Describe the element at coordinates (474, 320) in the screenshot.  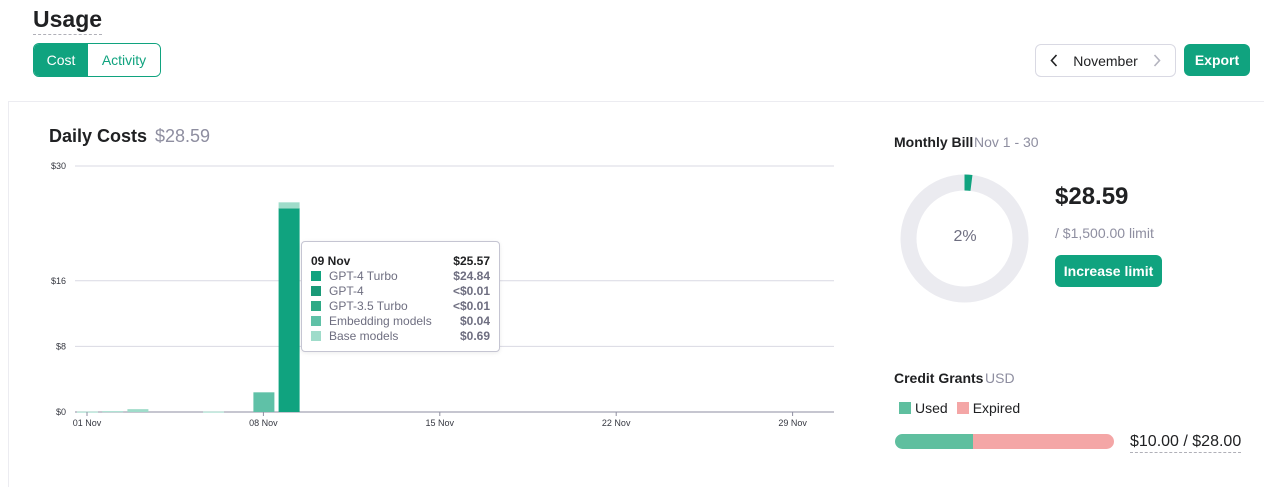
I see `tooltip-row-value: $0.04` at that location.